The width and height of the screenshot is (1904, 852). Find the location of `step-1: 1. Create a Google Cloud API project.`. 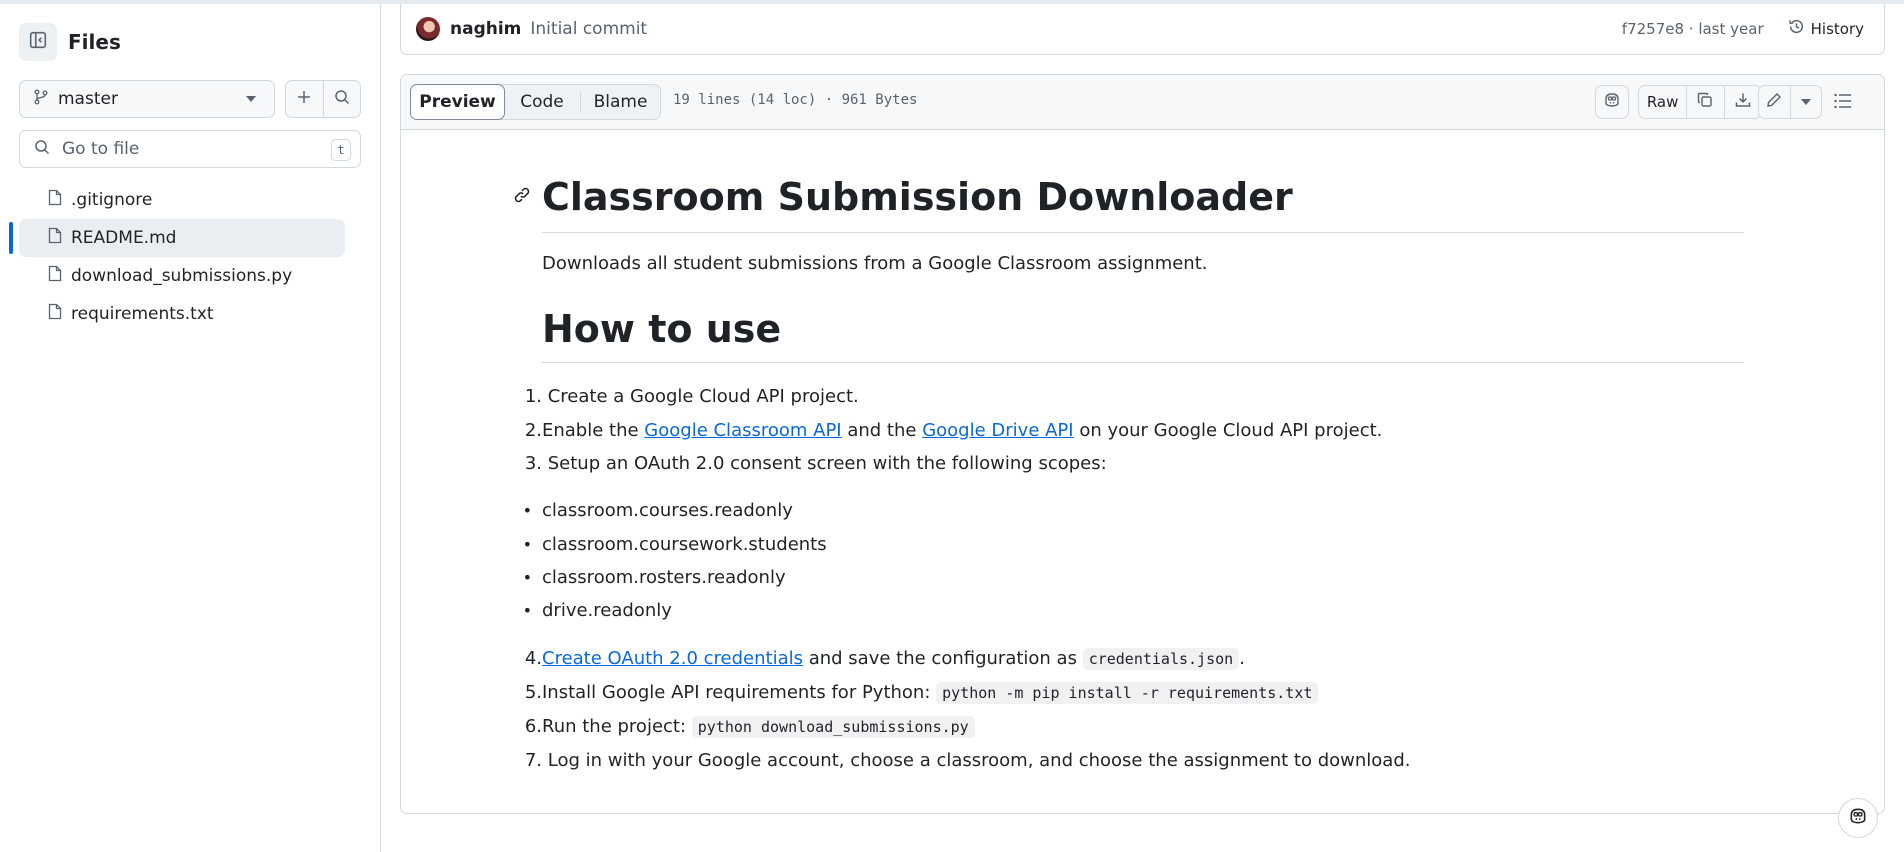

step-1: 1. Create a Google Cloud API project. is located at coordinates (681, 397).